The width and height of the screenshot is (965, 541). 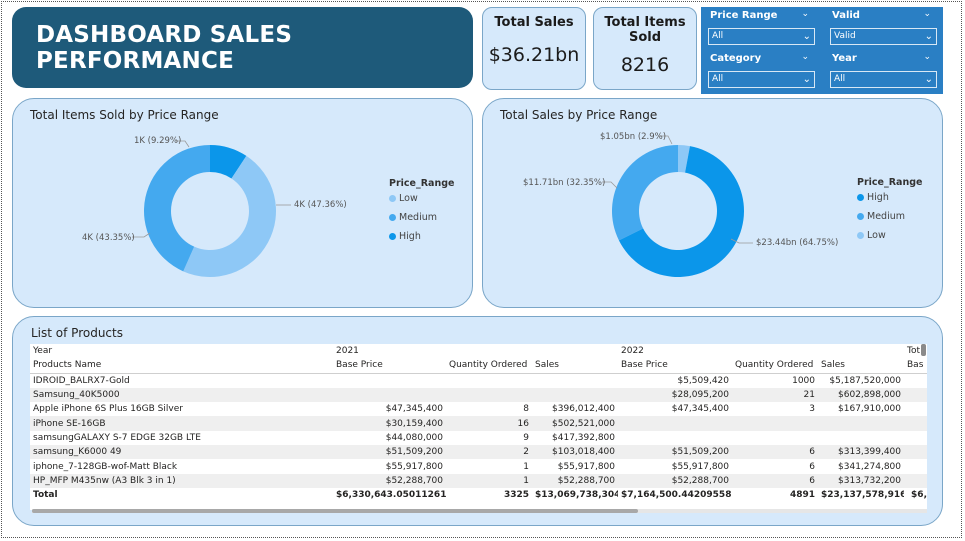 I want to click on table-cell: $6,, so click(x=919, y=495).